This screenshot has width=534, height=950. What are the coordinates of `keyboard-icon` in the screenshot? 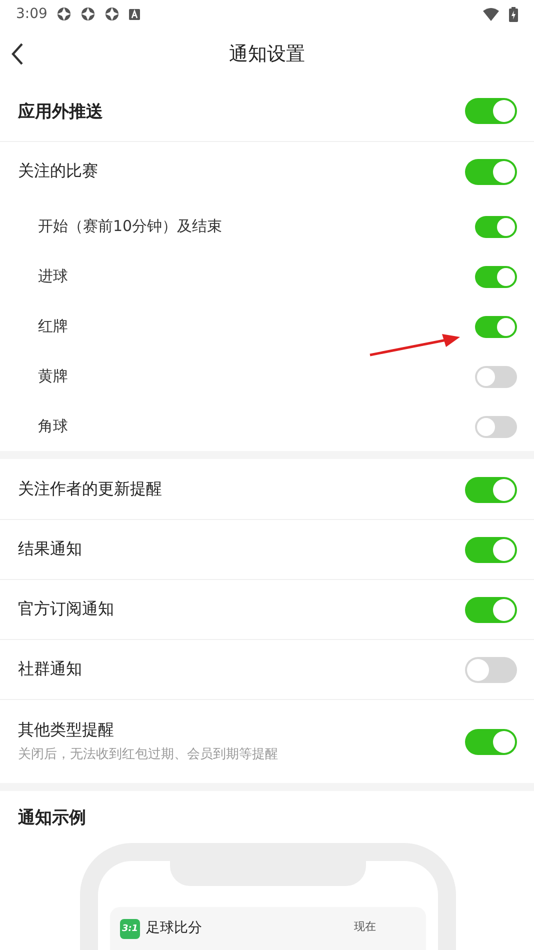 It's located at (134, 14).